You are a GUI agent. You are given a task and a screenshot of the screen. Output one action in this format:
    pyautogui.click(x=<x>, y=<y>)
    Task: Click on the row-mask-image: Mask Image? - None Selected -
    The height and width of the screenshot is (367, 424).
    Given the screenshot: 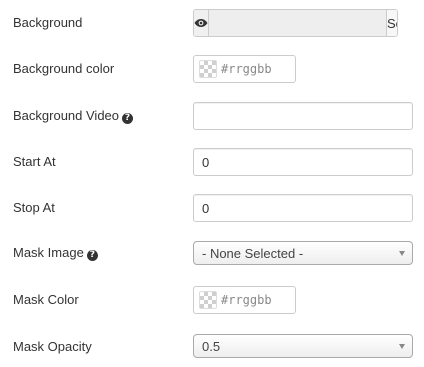 What is the action you would take?
    pyautogui.click(x=212, y=254)
    